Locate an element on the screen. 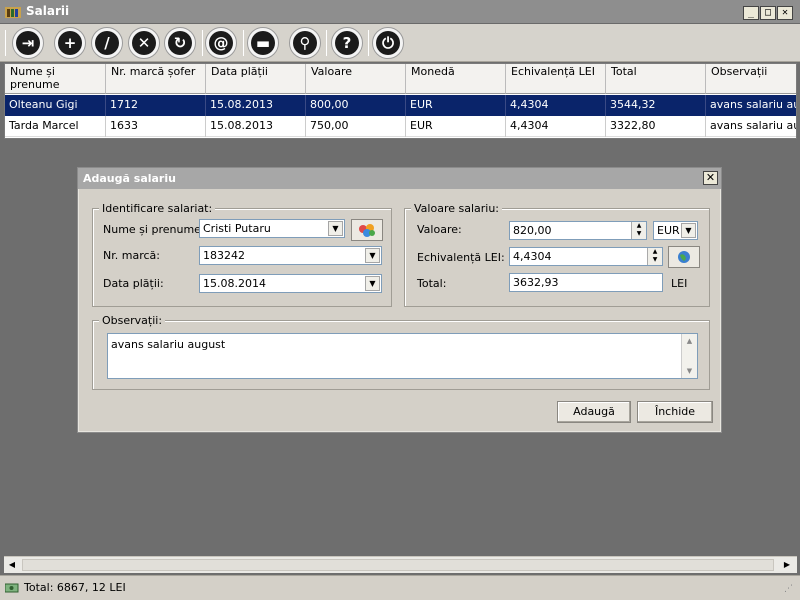  status-total: Total: 6867, 12 LEI is located at coordinates (75, 587).